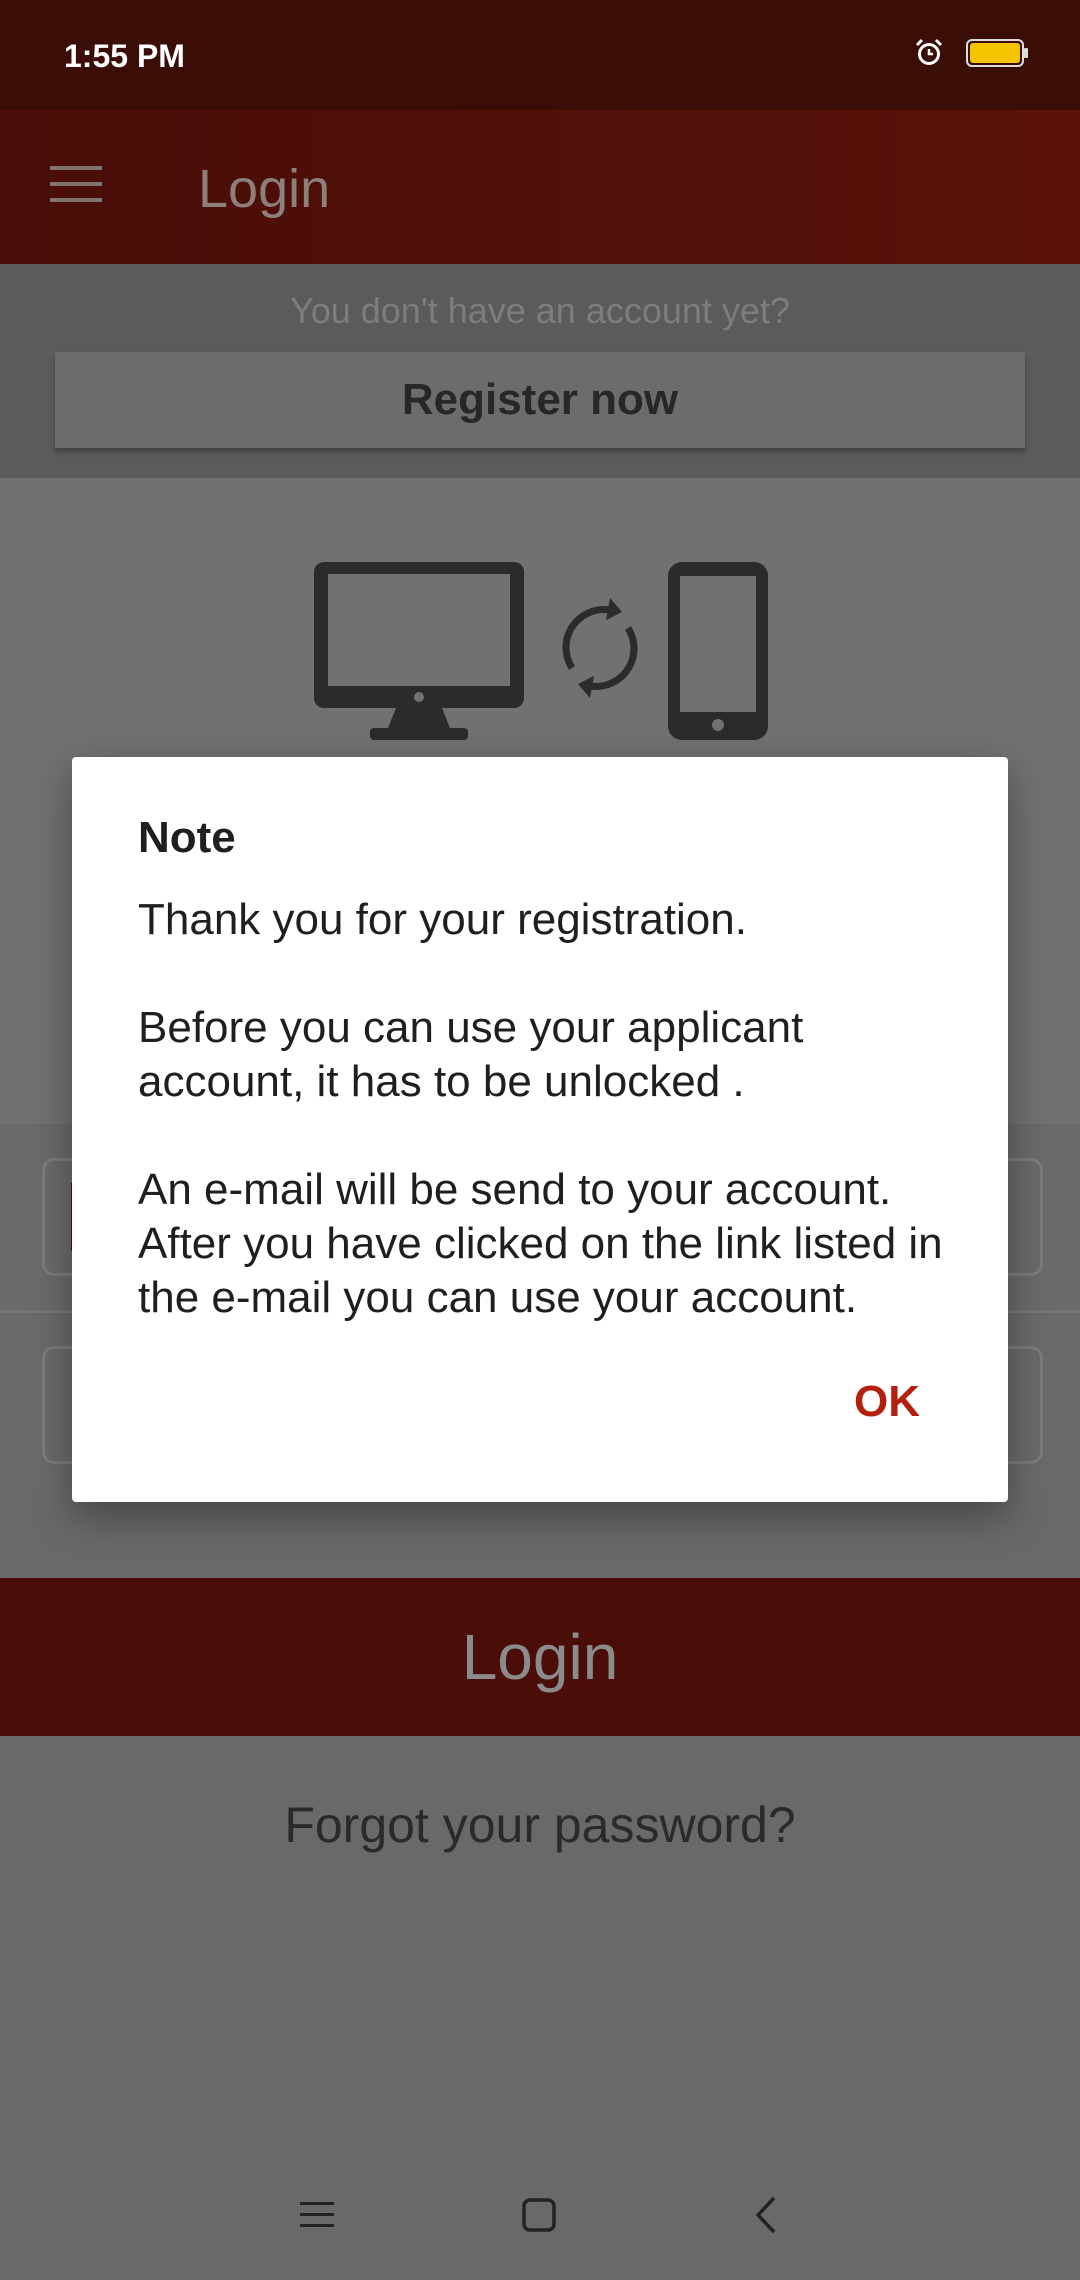 Image resolution: width=1080 pixels, height=2280 pixels. What do you see at coordinates (317, 2215) in the screenshot?
I see `recent-apps-icon` at bounding box center [317, 2215].